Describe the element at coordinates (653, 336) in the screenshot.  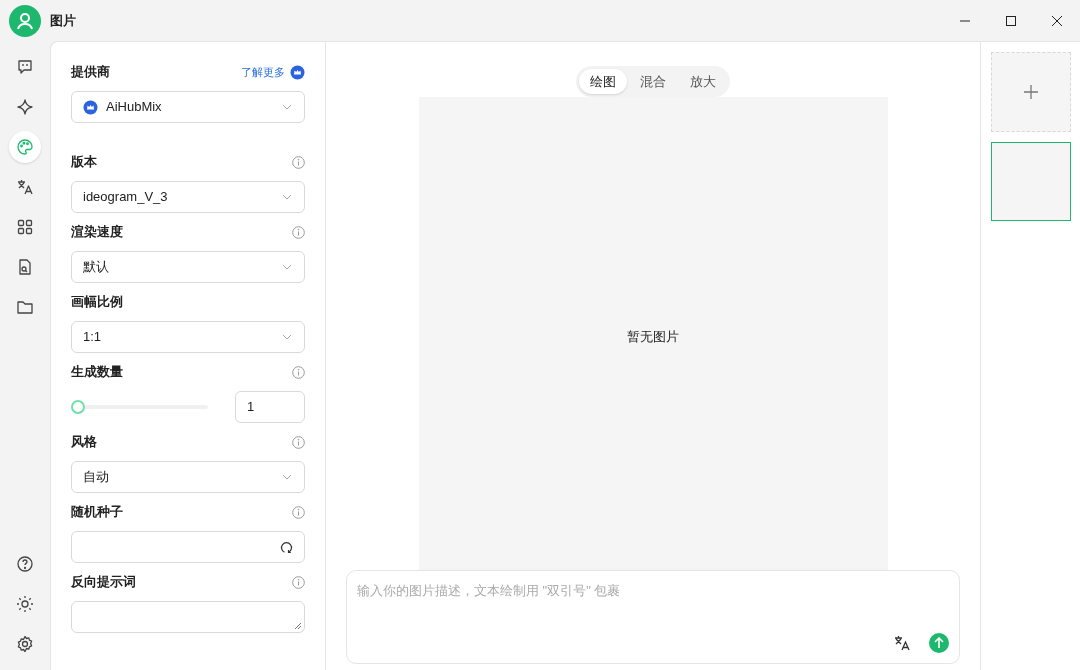
I see `empty-message: 暂无图片` at that location.